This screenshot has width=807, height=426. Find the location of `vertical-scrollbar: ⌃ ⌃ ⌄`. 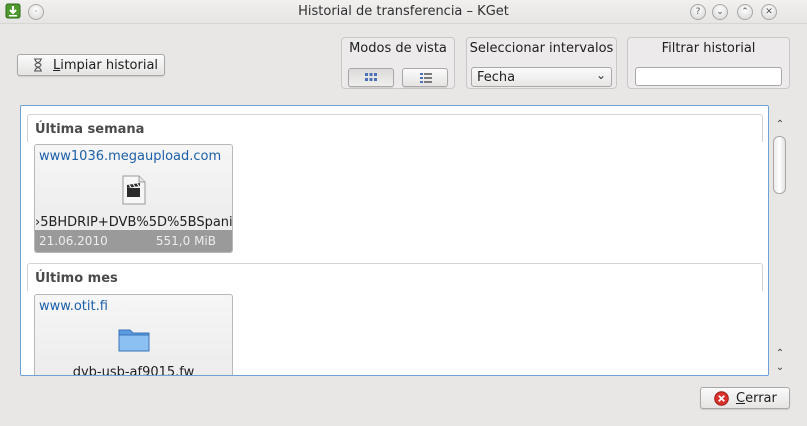

vertical-scrollbar: ⌃ ⌃ ⌄ is located at coordinates (780, 247).